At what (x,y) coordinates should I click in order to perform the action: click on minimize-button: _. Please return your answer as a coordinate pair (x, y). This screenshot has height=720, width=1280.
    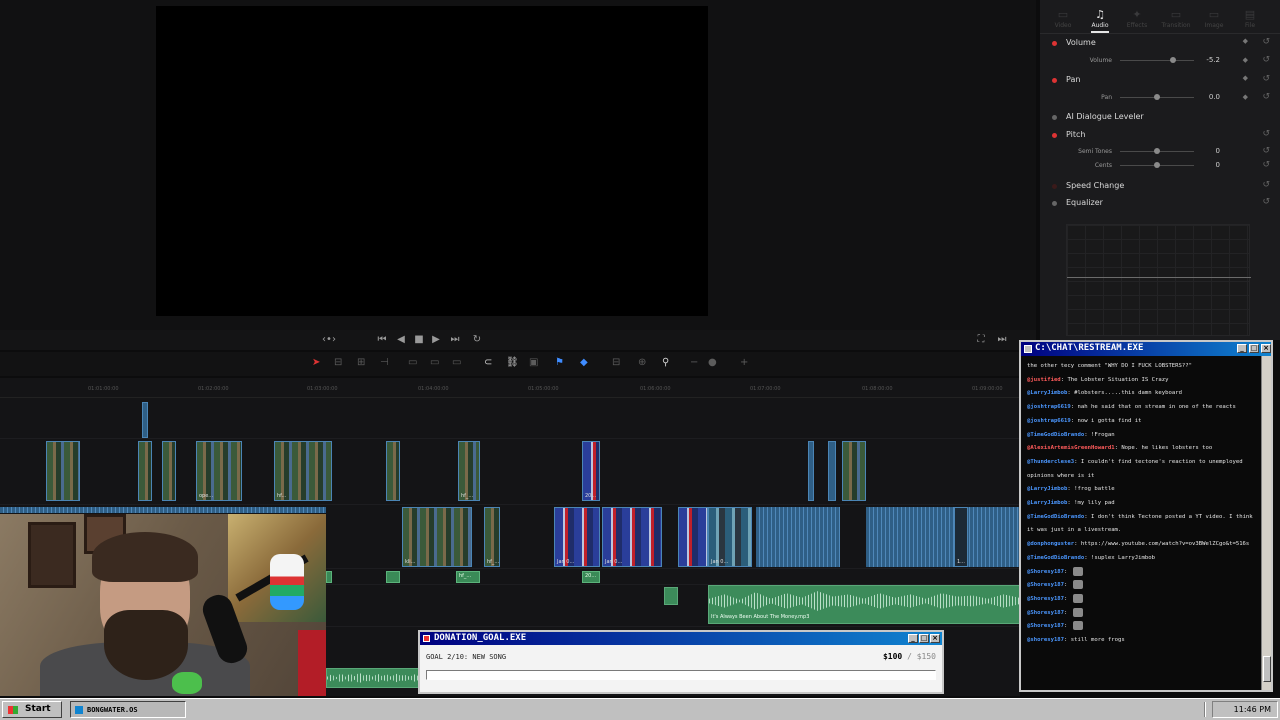
    Looking at the image, I should click on (913, 638).